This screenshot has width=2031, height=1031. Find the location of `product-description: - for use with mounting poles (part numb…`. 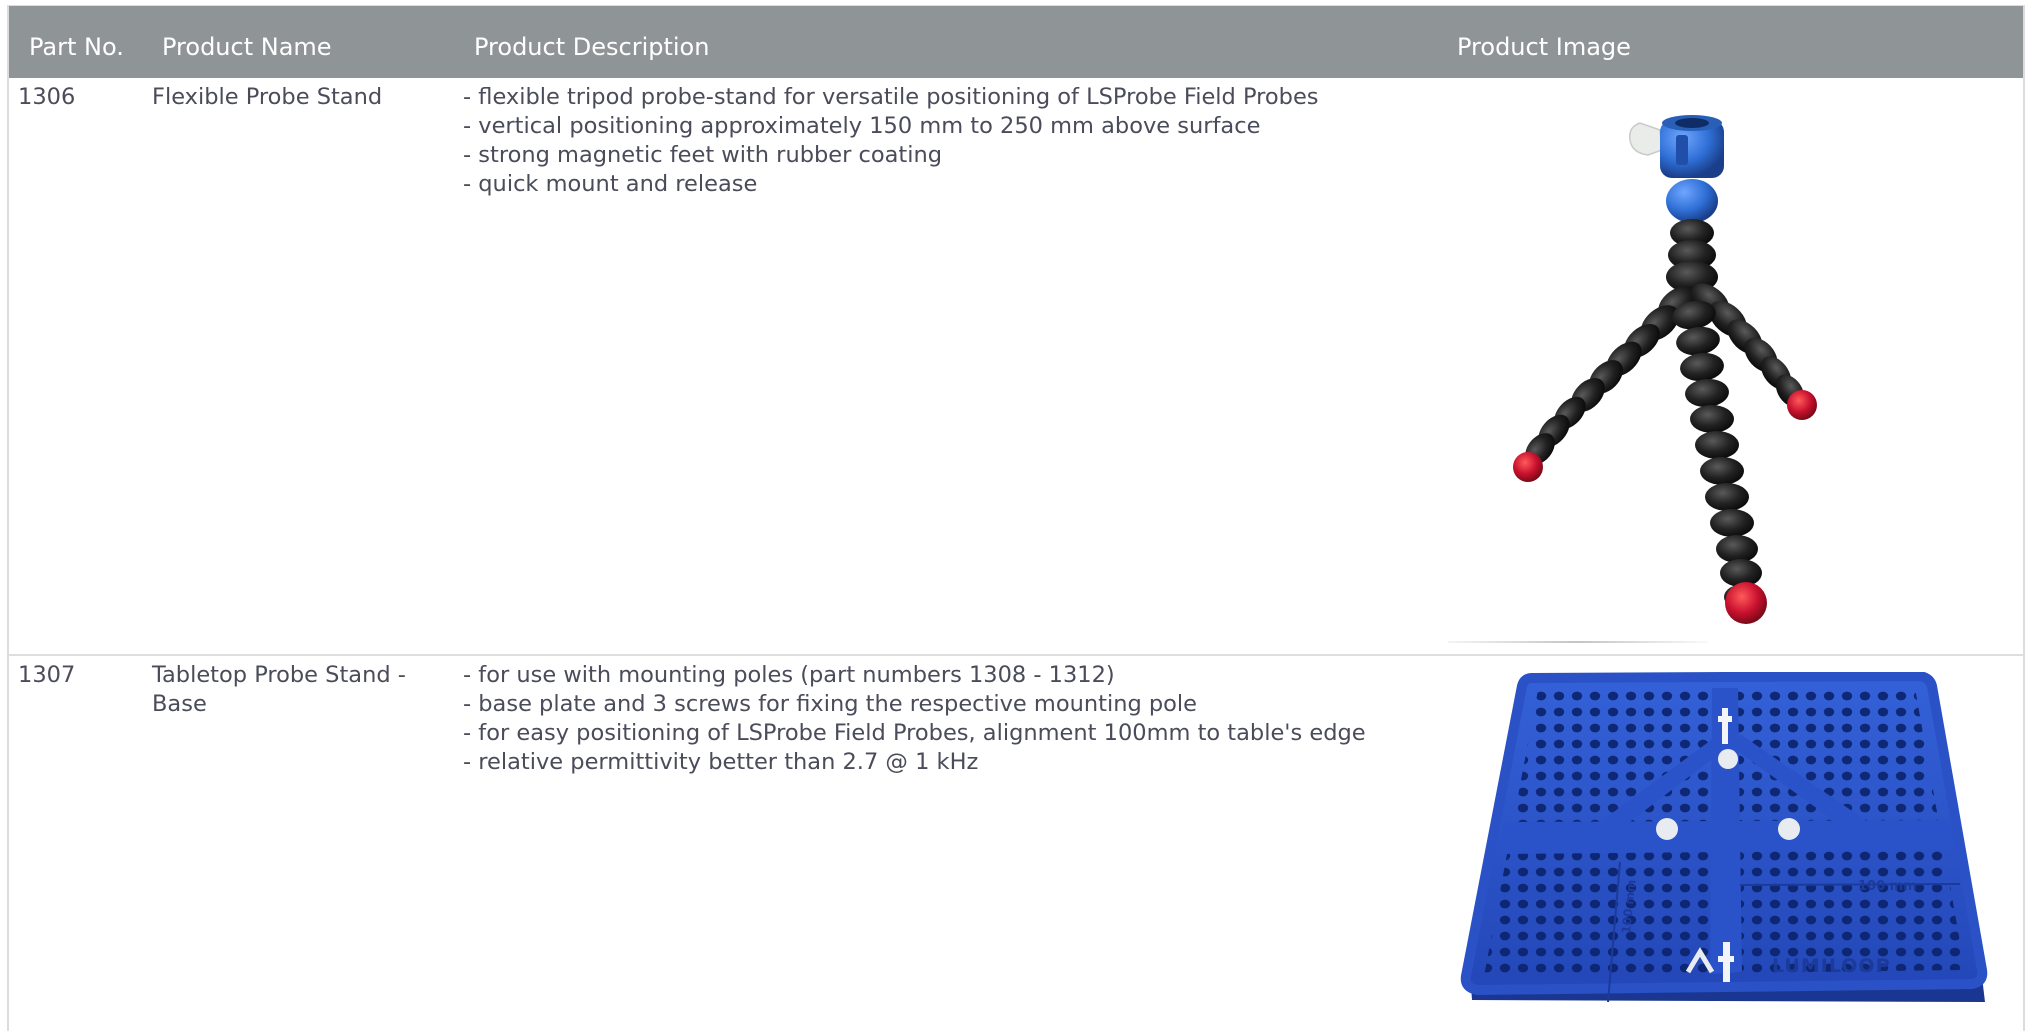

product-description: - for use with mounting poles (part numb… is located at coordinates (914, 719).